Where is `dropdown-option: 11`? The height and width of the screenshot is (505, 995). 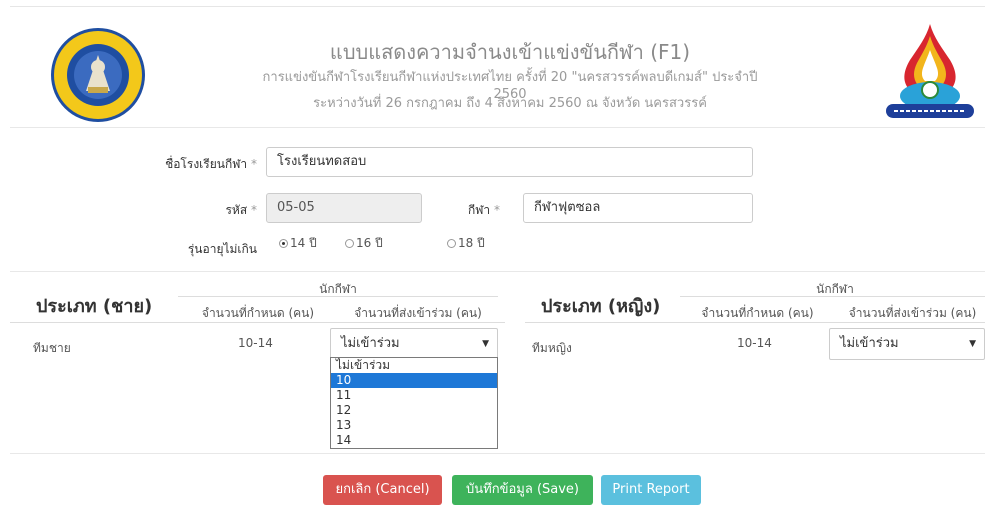 dropdown-option: 11 is located at coordinates (414, 395).